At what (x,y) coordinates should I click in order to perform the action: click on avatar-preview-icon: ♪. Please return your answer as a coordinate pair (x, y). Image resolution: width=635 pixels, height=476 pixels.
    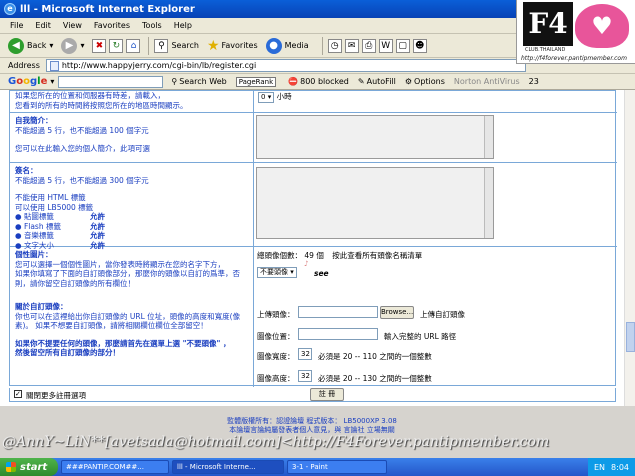
    Looking at the image, I should click on (306, 263).